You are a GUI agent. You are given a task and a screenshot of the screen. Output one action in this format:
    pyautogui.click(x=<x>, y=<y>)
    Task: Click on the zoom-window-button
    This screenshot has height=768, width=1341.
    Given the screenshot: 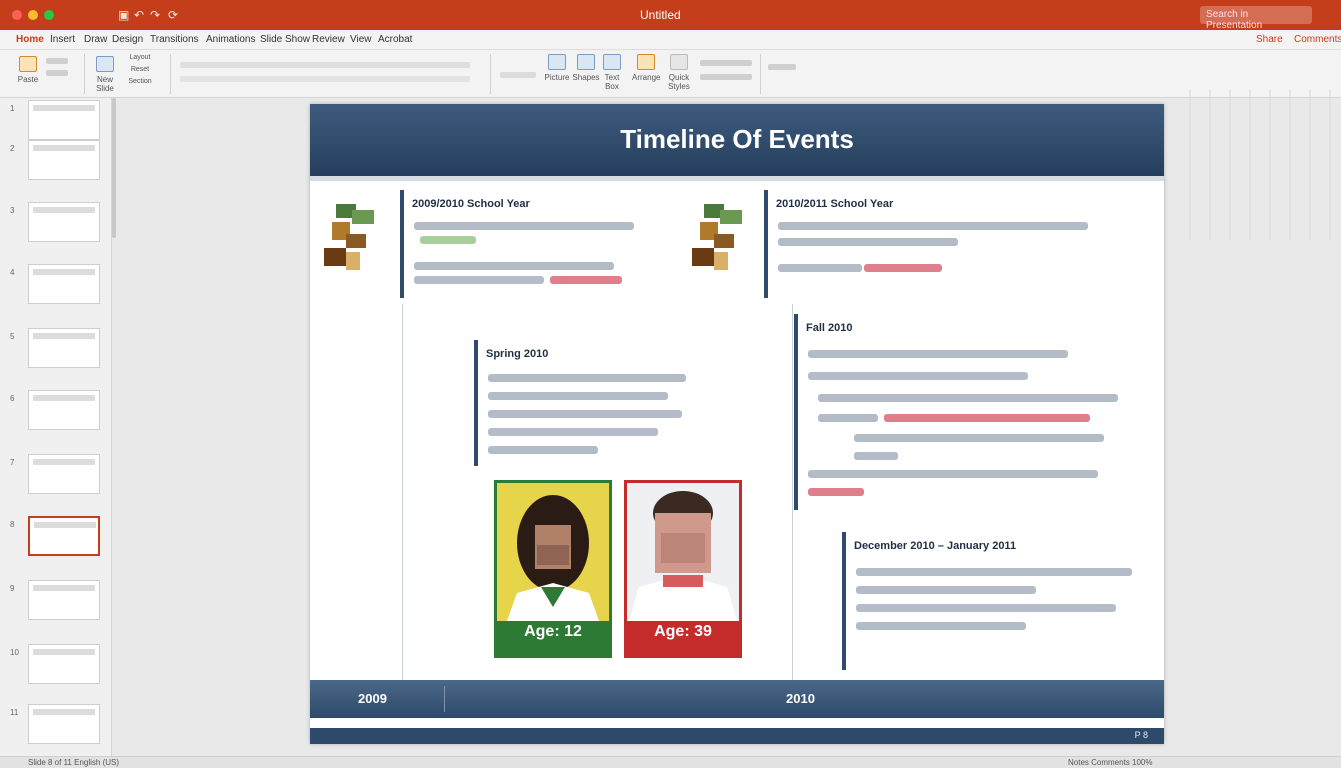 What is the action you would take?
    pyautogui.click(x=49, y=15)
    